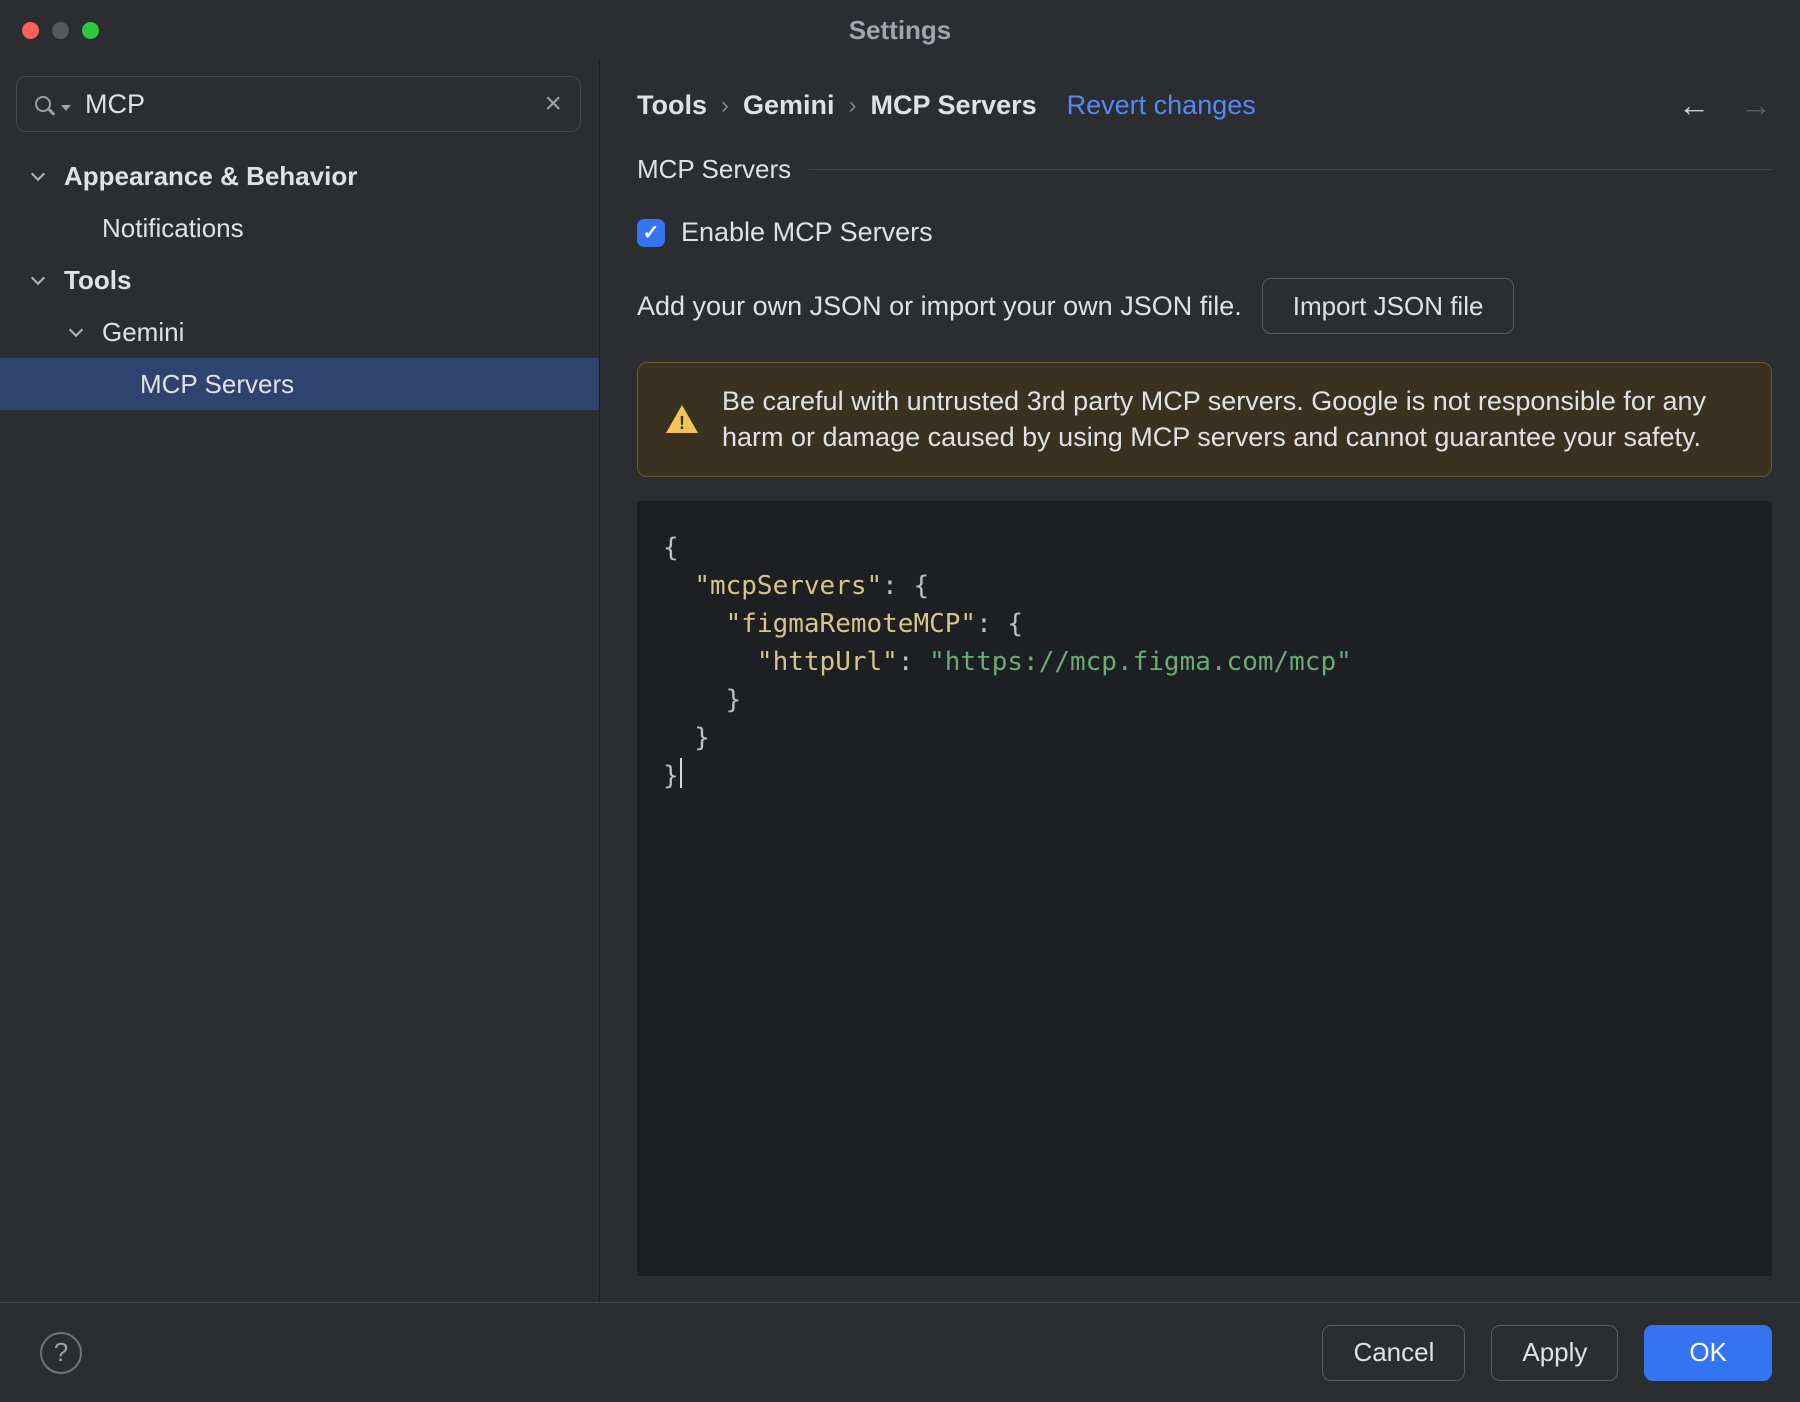  I want to click on footer: ? Cancel Apply OK, so click(900, 1352).